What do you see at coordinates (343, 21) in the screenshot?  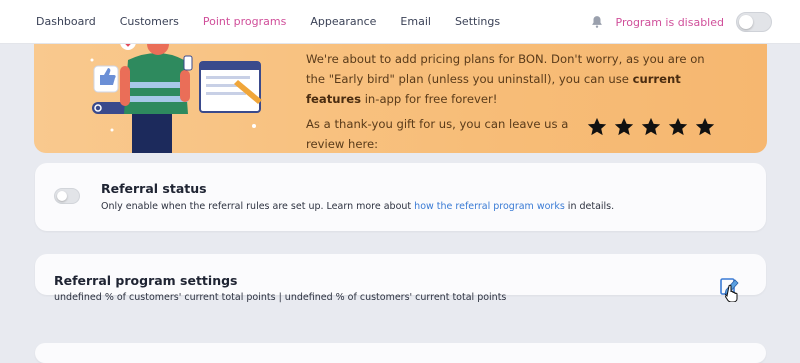 I see `nav-item-appearance: Appearance` at bounding box center [343, 21].